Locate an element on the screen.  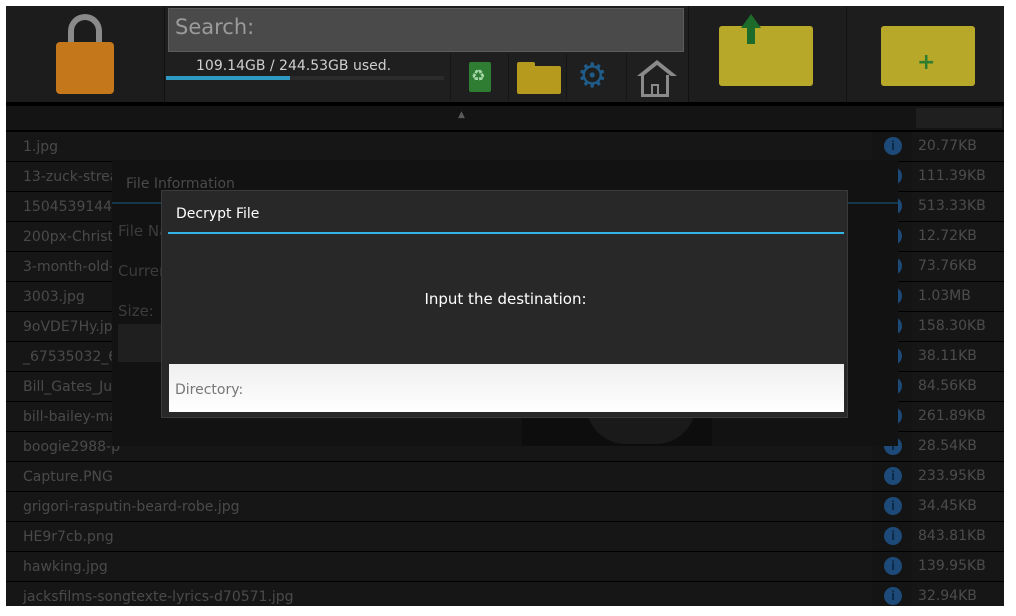
file-row: grigori-rasputin-beard-robe.jpg i 34.45KB is located at coordinates (505, 506).